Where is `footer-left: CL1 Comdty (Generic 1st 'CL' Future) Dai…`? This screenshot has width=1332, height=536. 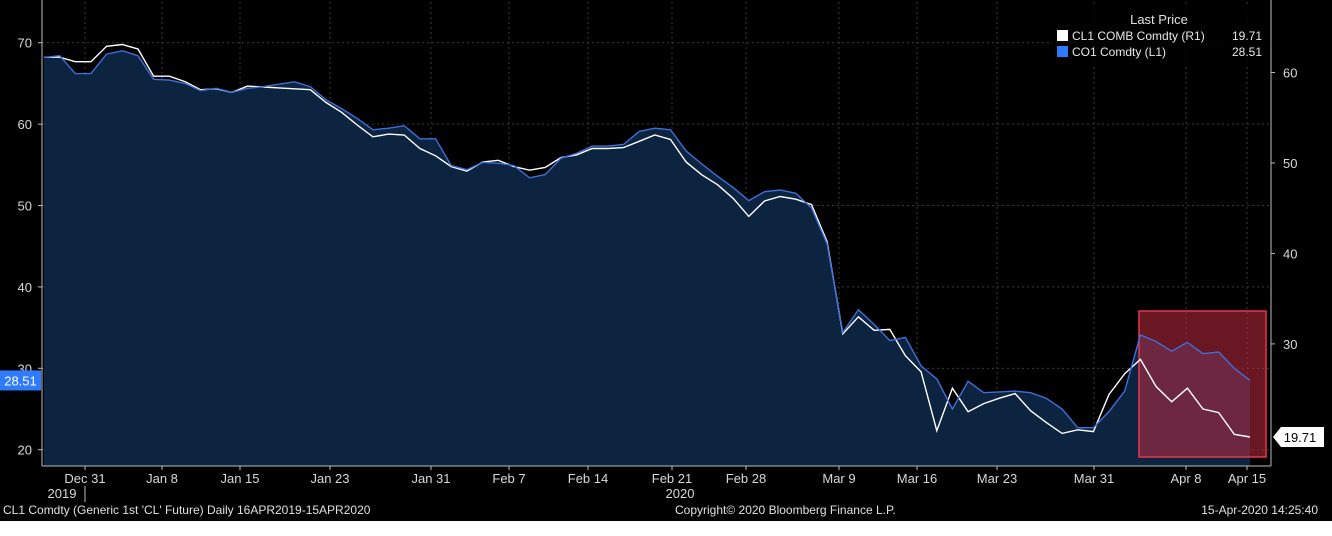 footer-left: CL1 Comdty (Generic 1st 'CL' Future) Dai… is located at coordinates (187, 510).